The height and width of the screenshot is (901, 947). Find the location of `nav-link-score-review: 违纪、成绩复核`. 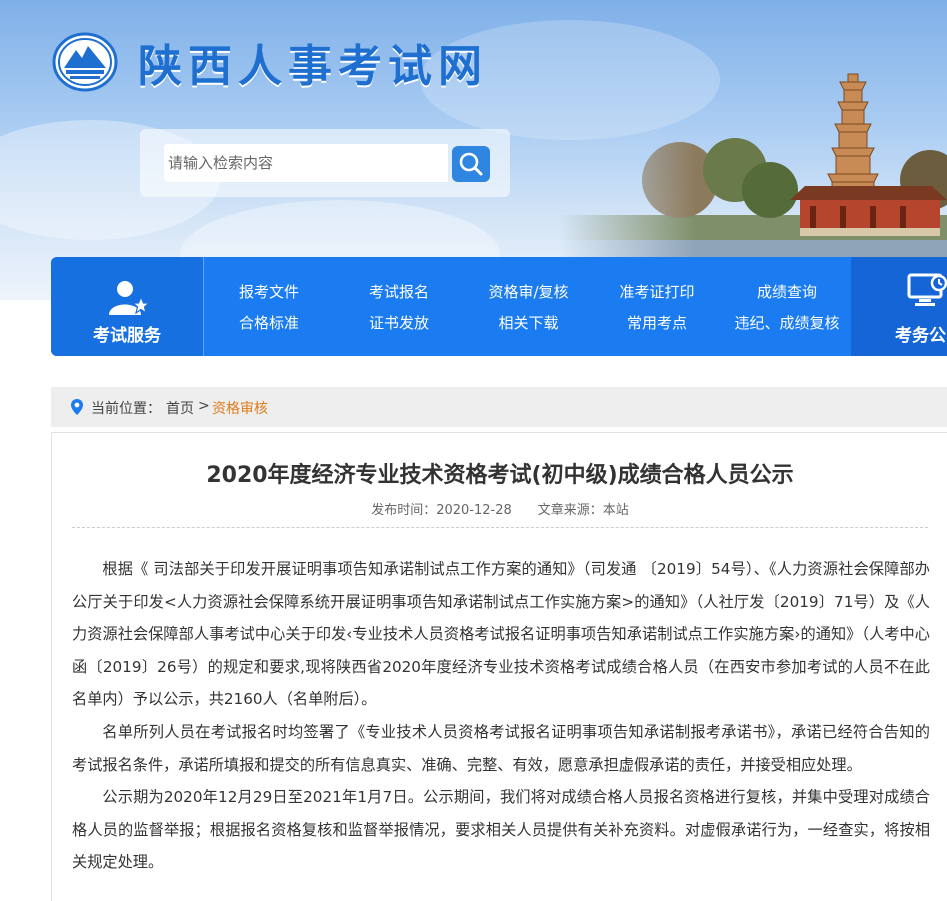

nav-link-score-review: 违纪、成绩复核 is located at coordinates (787, 323).